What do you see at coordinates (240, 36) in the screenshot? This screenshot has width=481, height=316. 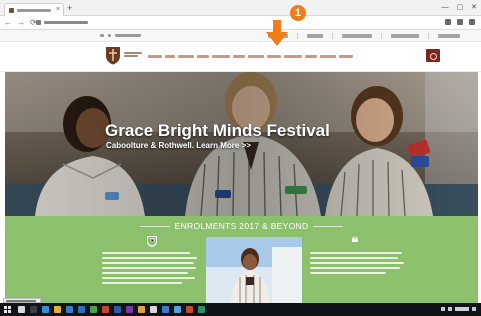 I see `site-utility-bar` at bounding box center [240, 36].